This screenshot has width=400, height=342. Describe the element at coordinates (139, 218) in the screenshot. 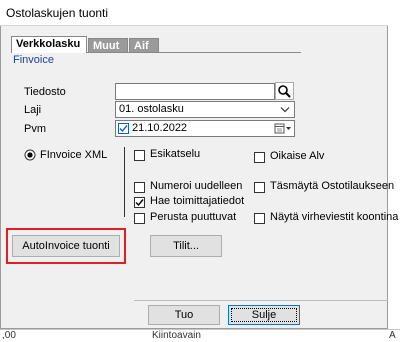

I see `perusta-puuttuvat-checkbox` at that location.